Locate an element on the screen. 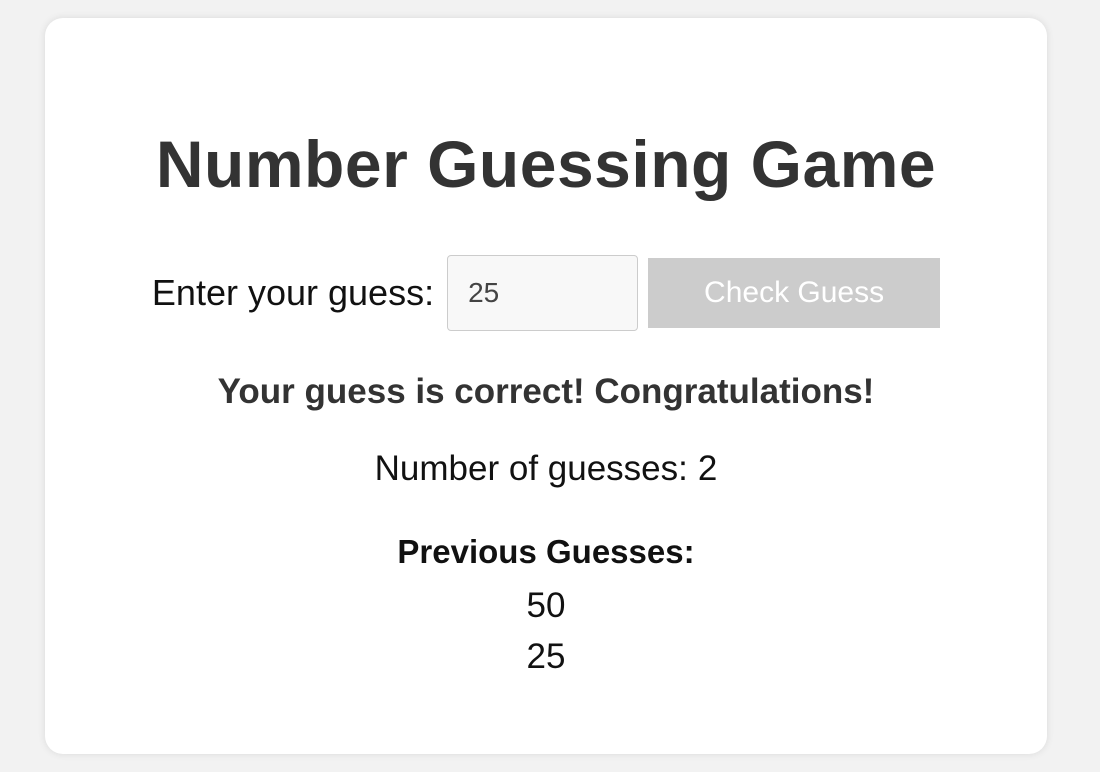 This screenshot has height=772, width=1100. guess-count-label: Number of guesses: is located at coordinates (531, 468).